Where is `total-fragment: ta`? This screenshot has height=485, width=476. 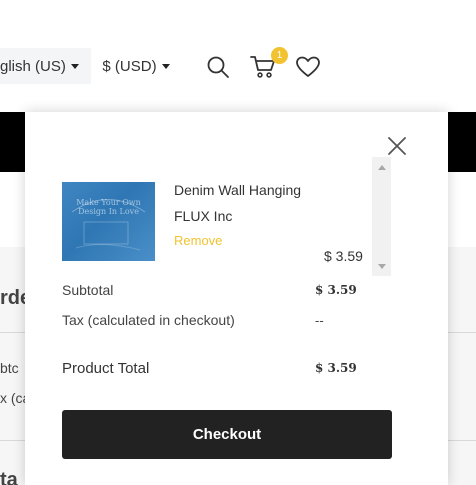
total-fragment: ta is located at coordinates (9, 477).